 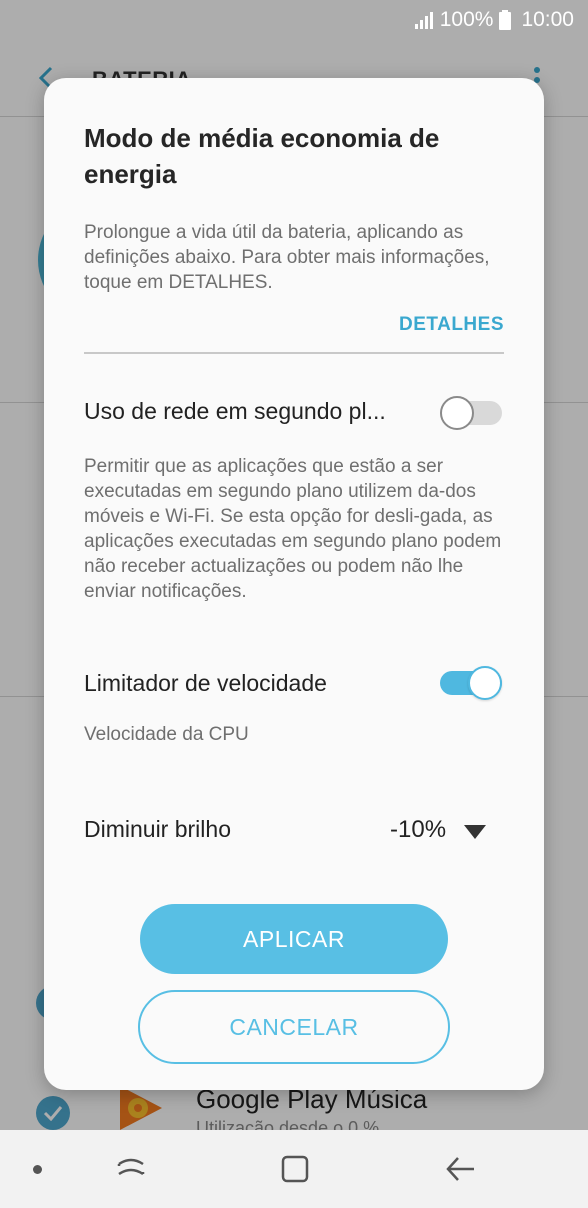 What do you see at coordinates (294, 20) in the screenshot?
I see `status-bar: 100% 10:00` at bounding box center [294, 20].